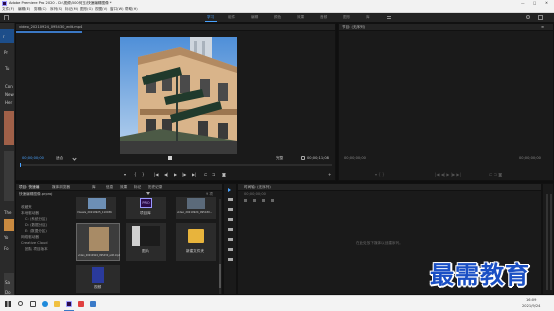 This screenshot has width=554, height=311. What do you see at coordinates (279, 158) in the screenshot?
I see `quality-dropdown: 完整` at bounding box center [279, 158].